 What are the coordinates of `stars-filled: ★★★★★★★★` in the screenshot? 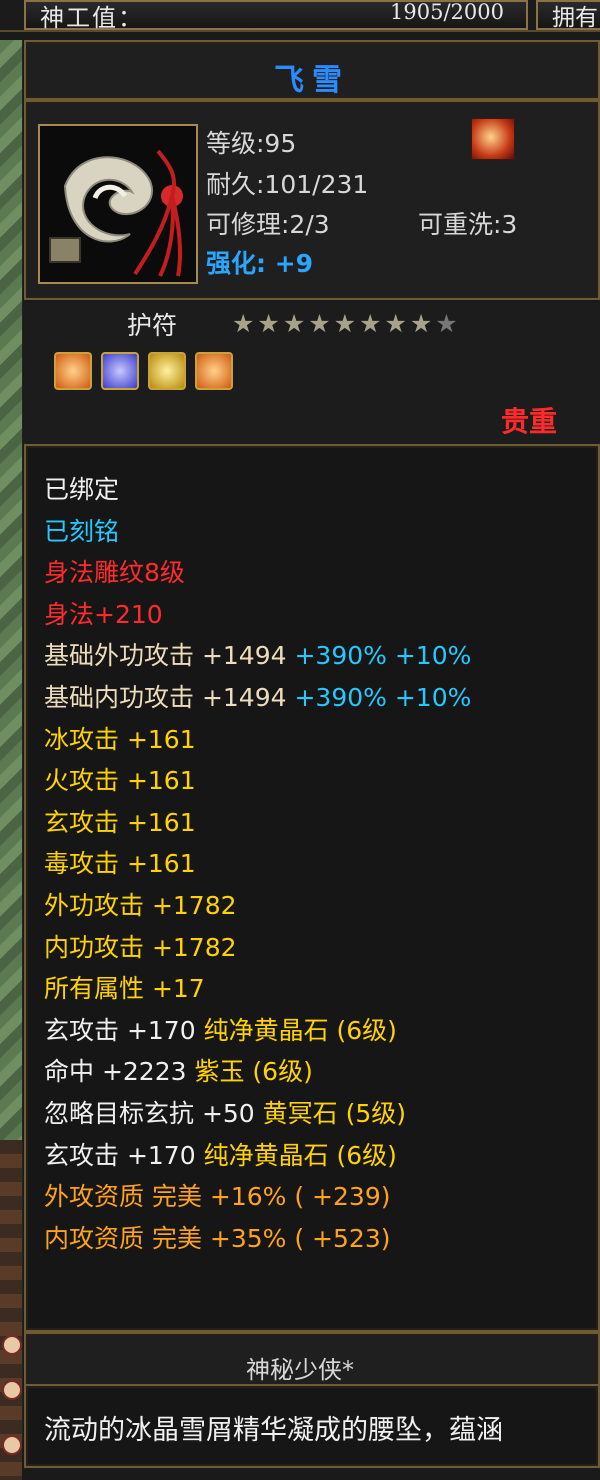 It's located at (334, 323).